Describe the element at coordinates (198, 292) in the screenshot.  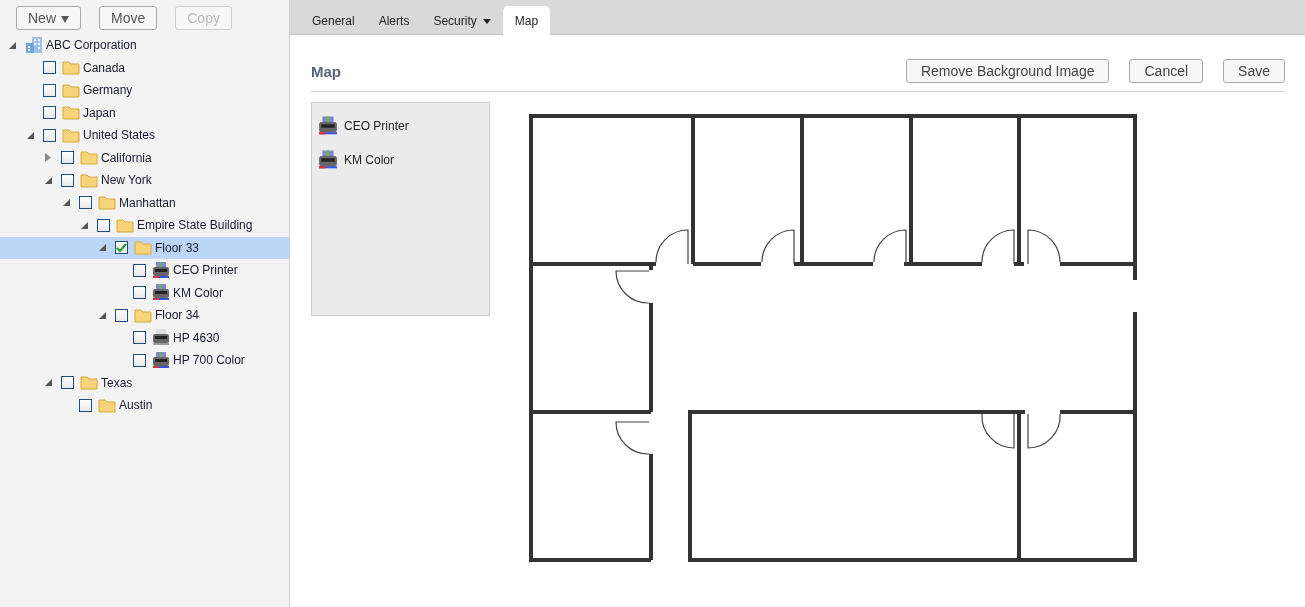
I see `tree-item-label: KM Color` at that location.